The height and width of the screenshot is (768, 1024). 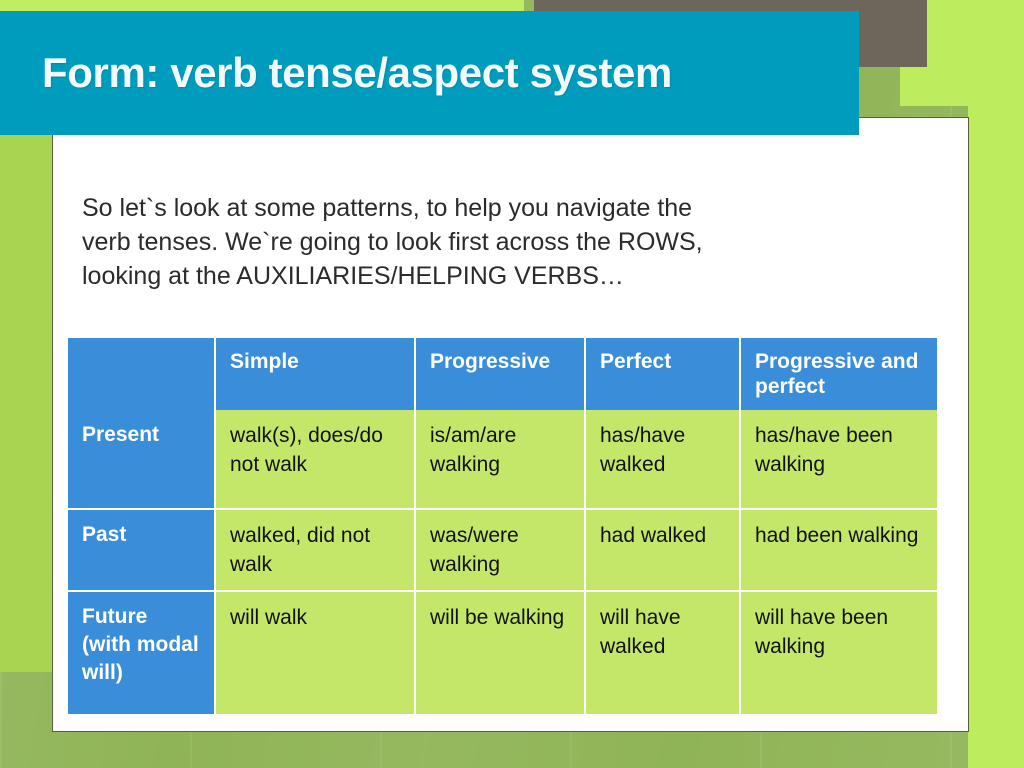 I want to click on right-lime-band, so click(x=996, y=384).